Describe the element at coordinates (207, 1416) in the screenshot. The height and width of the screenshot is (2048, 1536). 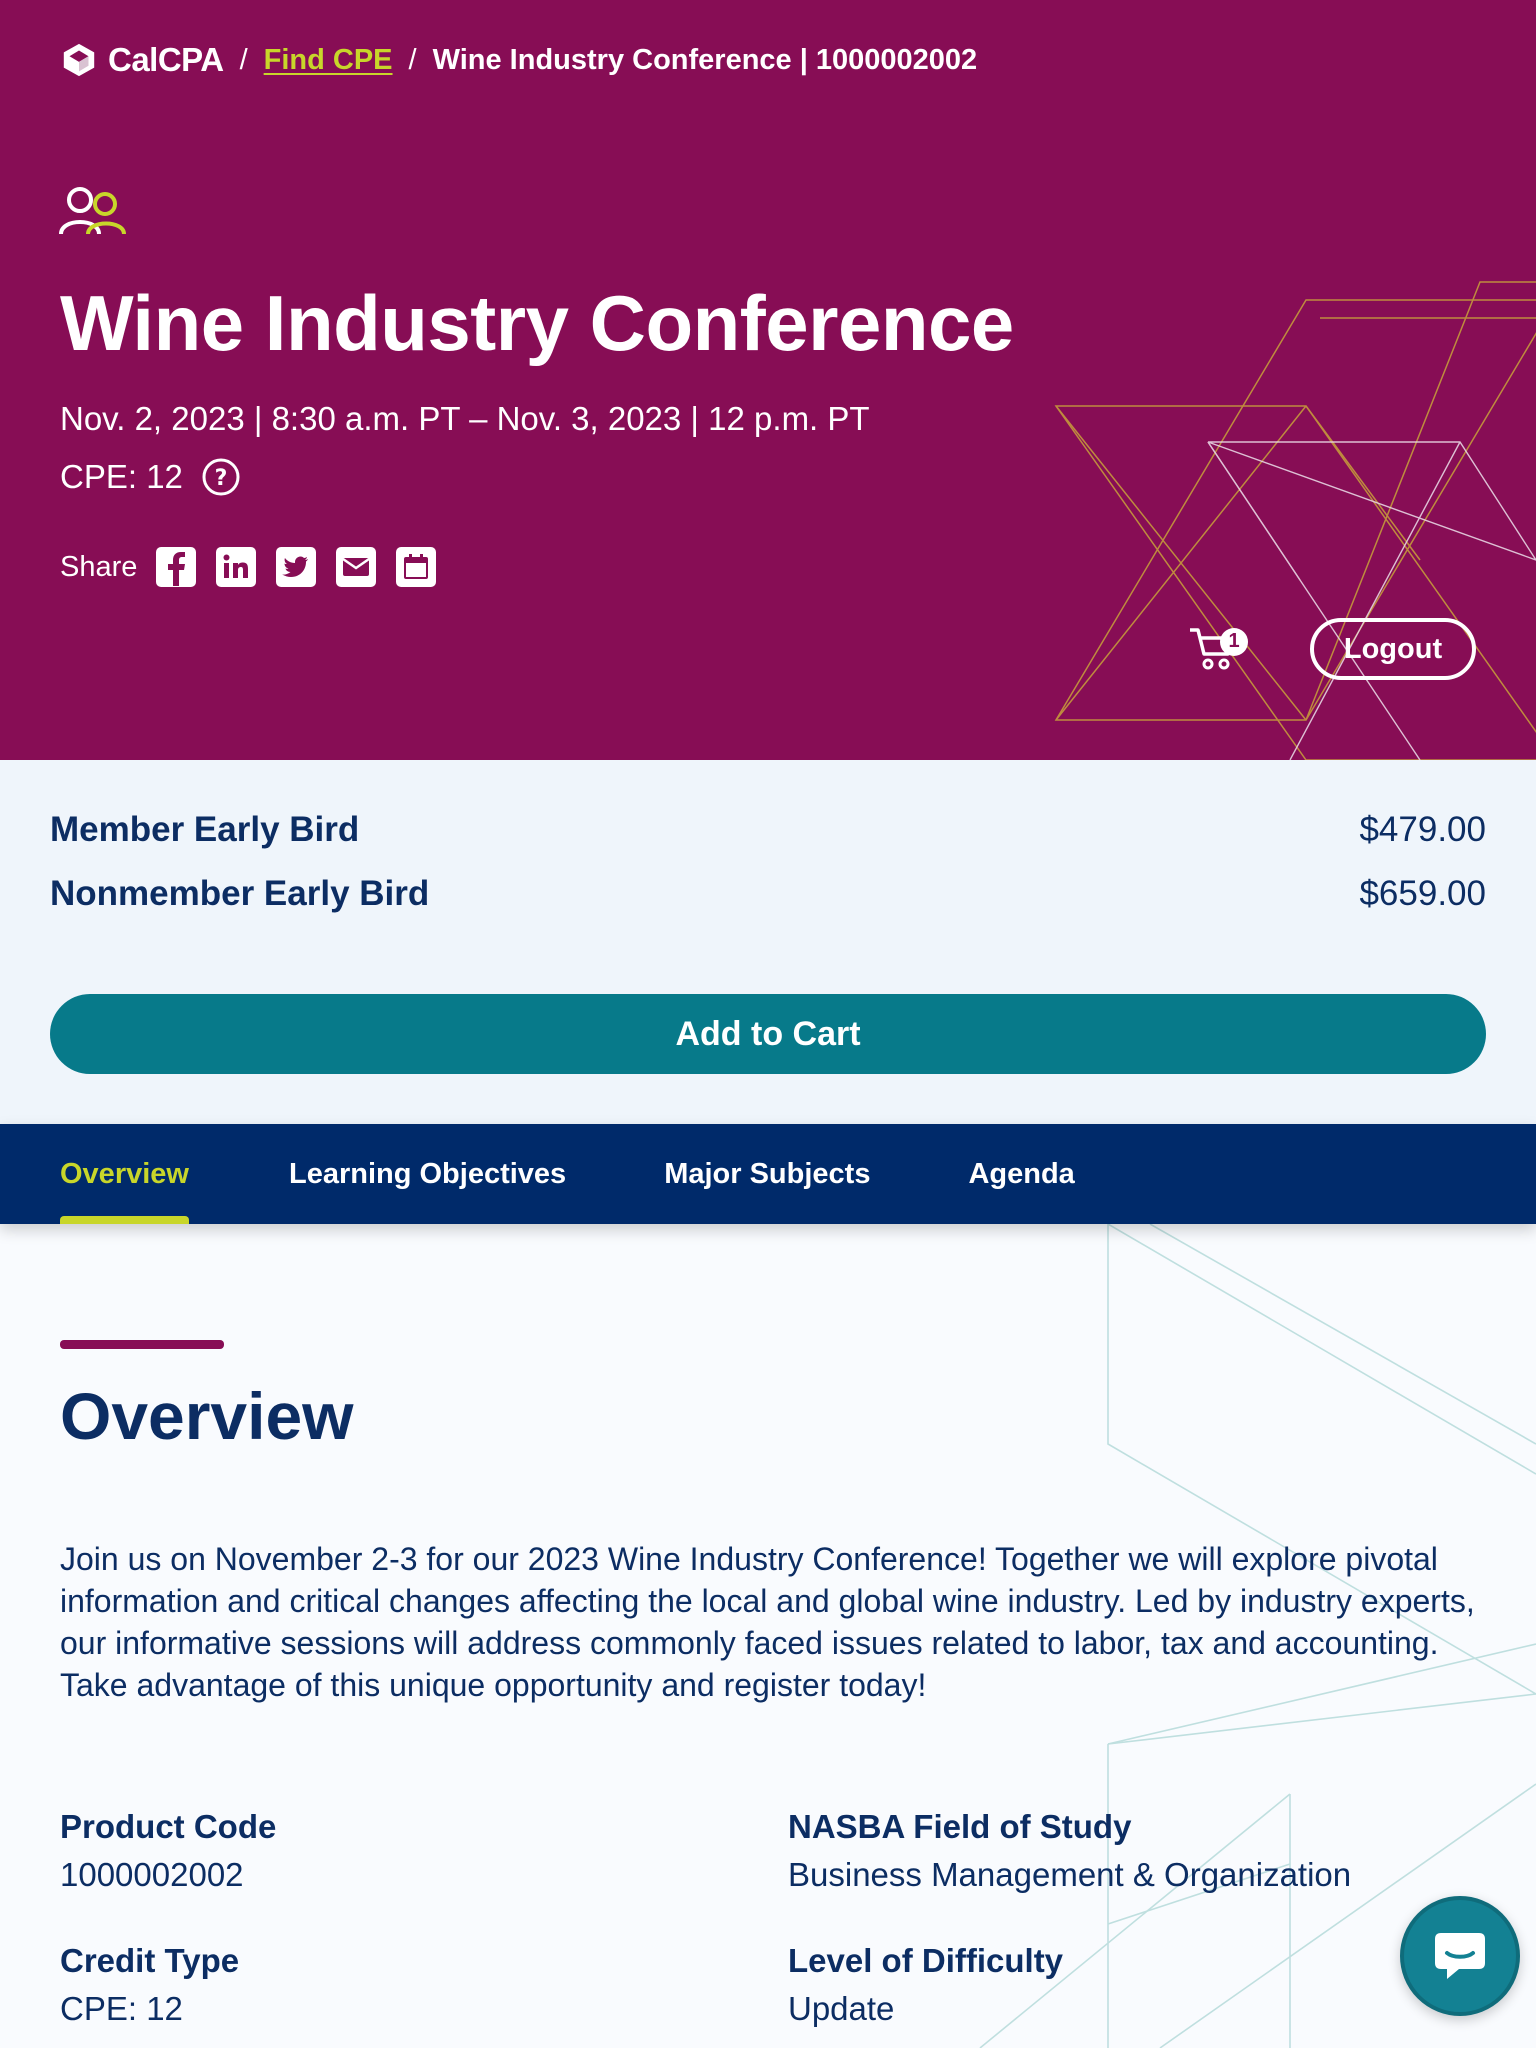
I see `overview-heading: Overview` at that location.